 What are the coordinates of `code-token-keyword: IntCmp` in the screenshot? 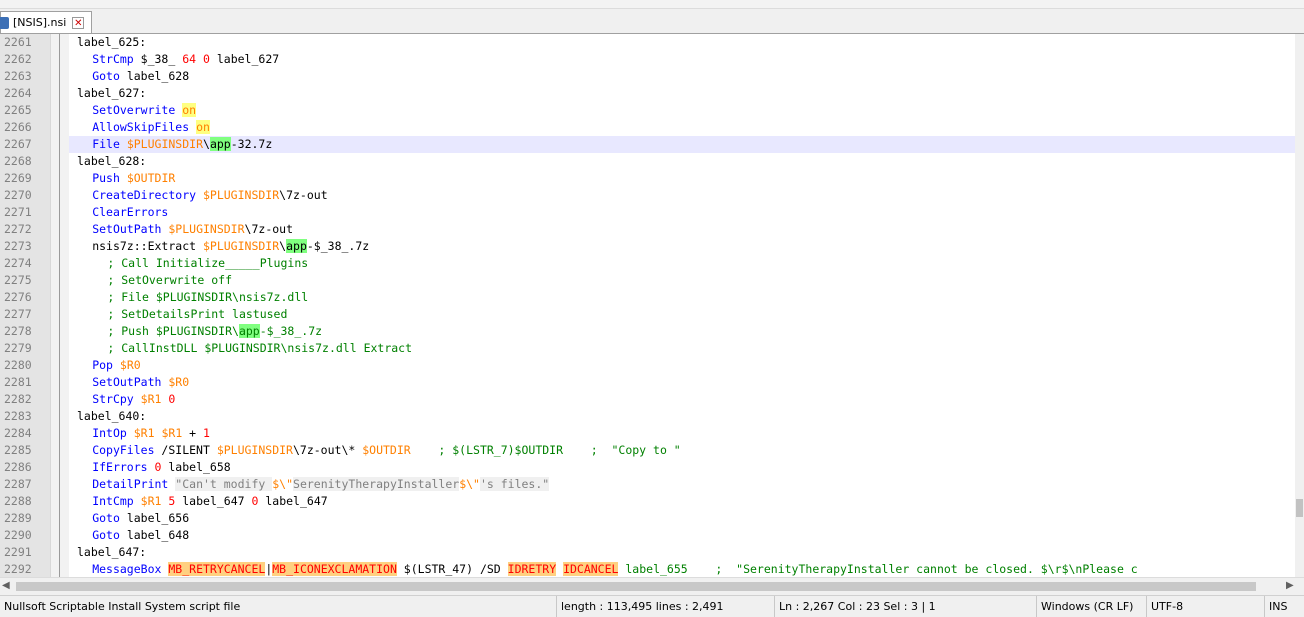 It's located at (113, 501).